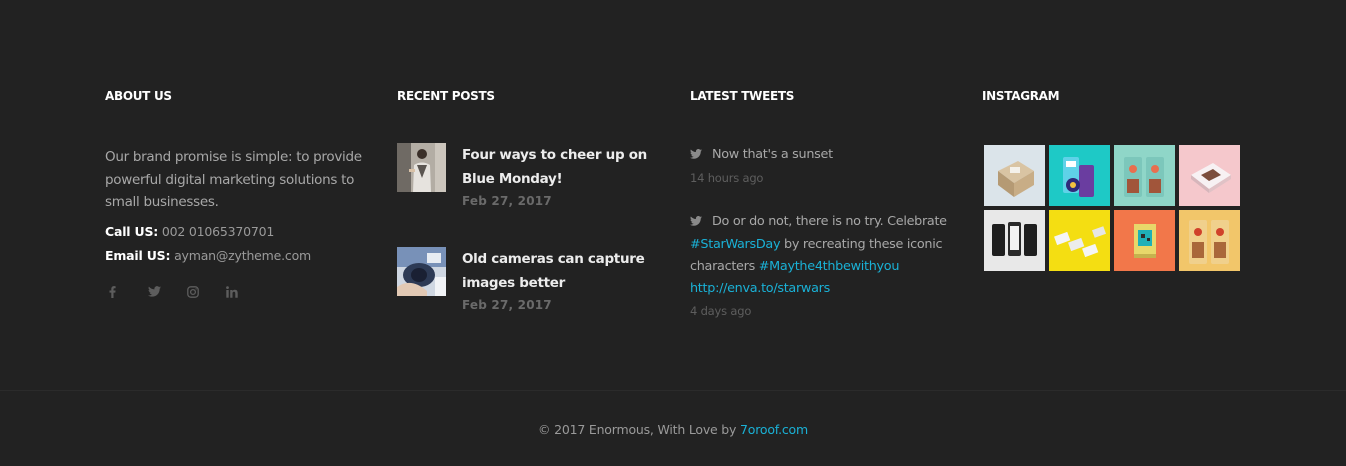 The width and height of the screenshot is (1346, 466). Describe the element at coordinates (138, 255) in the screenshot. I see `email-label: Email US:` at that location.